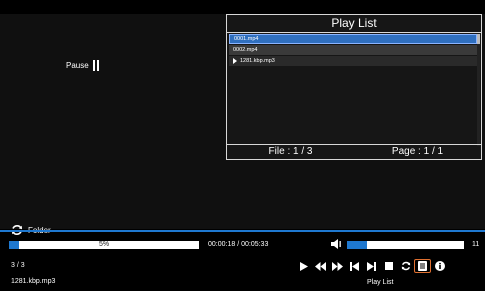 The width and height of the screenshot is (485, 291). I want to click on playlist-icon, so click(422, 266).